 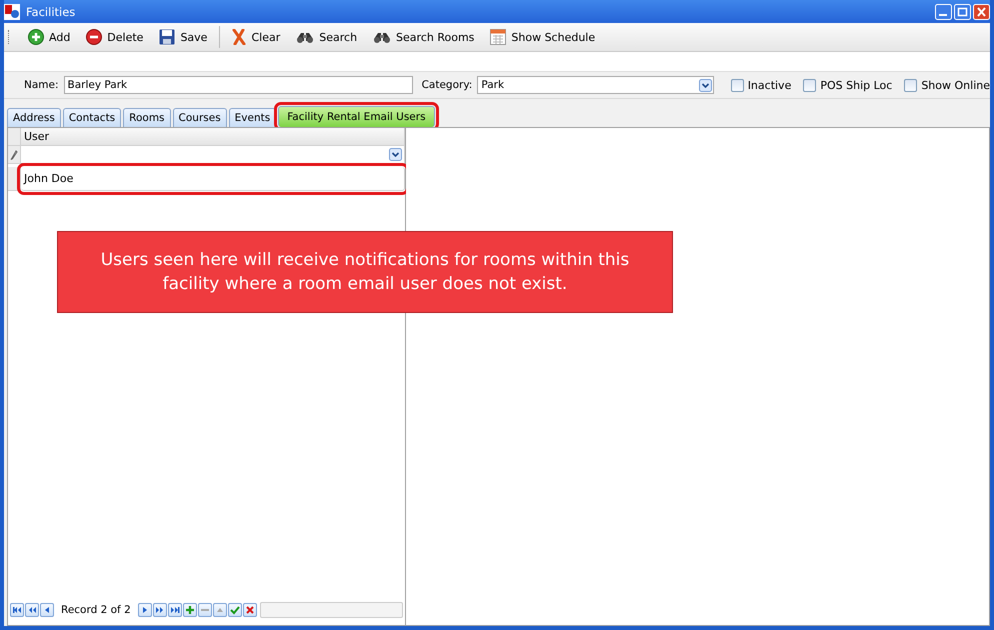 What do you see at coordinates (543, 37) in the screenshot?
I see `toolbar-button: Show Schedule` at bounding box center [543, 37].